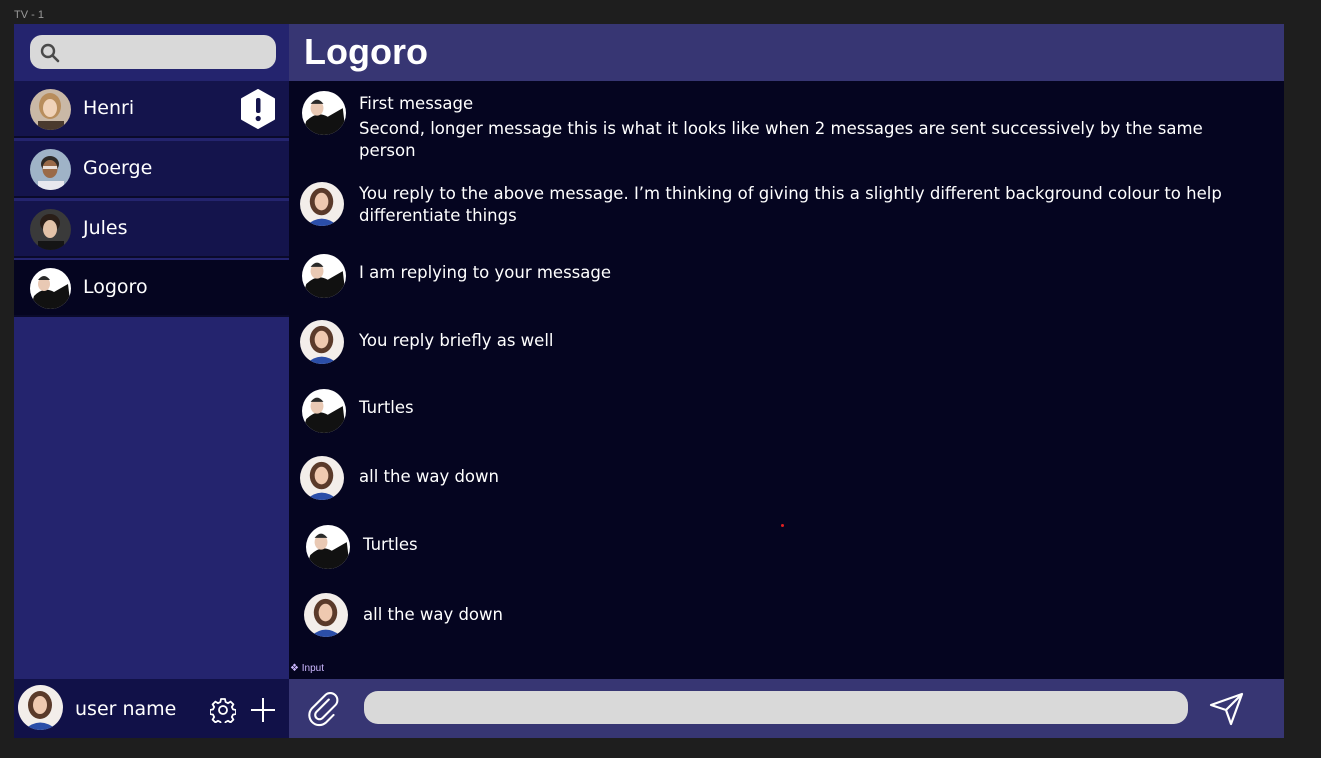 The image size is (1321, 758). I want to click on search-box, so click(153, 52).